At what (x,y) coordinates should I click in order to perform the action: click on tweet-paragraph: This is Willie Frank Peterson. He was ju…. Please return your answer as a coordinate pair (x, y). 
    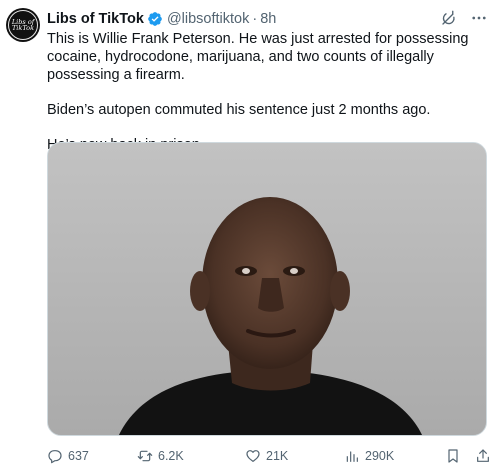
    Looking at the image, I should click on (258, 57).